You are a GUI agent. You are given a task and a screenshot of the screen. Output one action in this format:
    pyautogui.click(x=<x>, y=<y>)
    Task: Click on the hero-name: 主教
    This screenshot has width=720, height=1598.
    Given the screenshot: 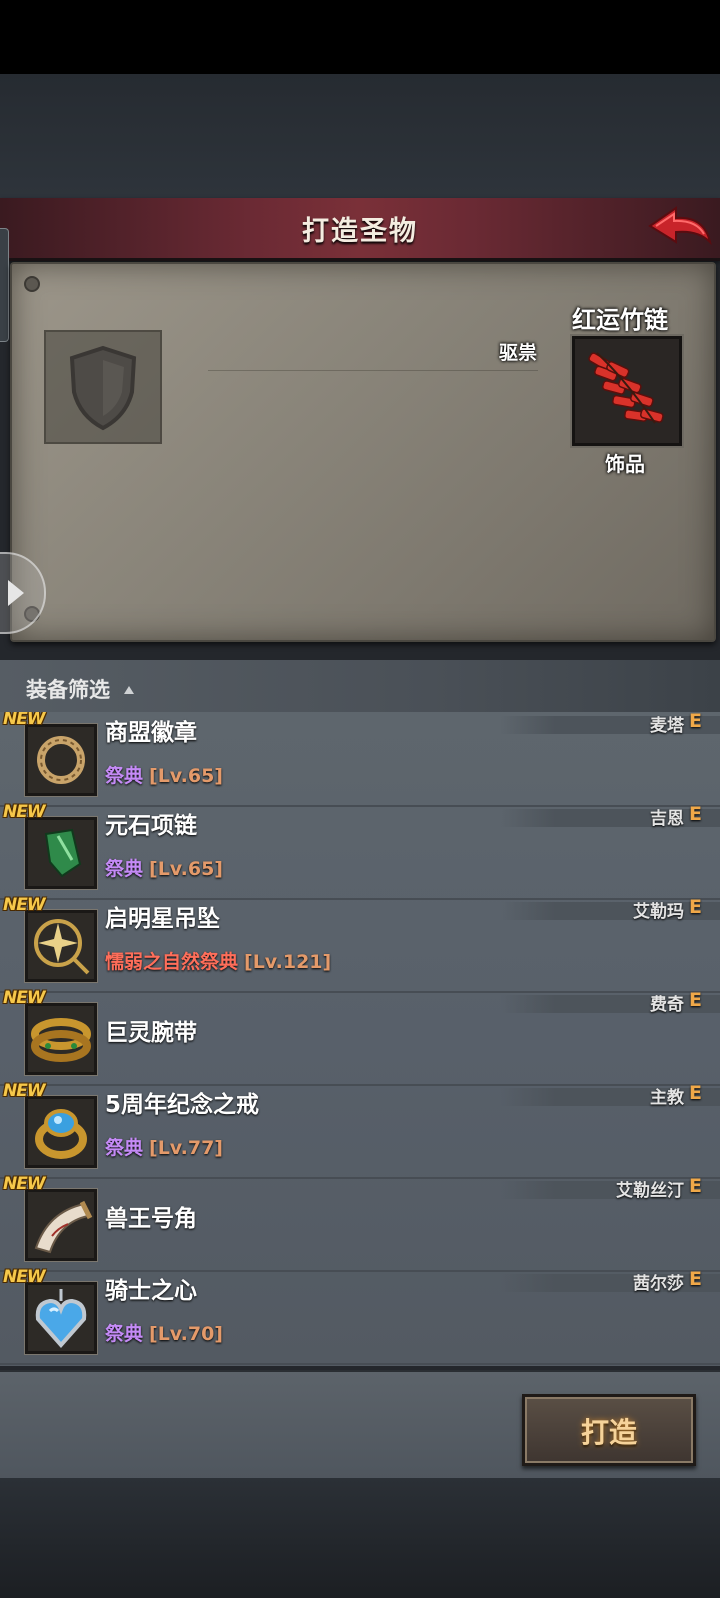 What is the action you would take?
    pyautogui.click(x=667, y=1098)
    